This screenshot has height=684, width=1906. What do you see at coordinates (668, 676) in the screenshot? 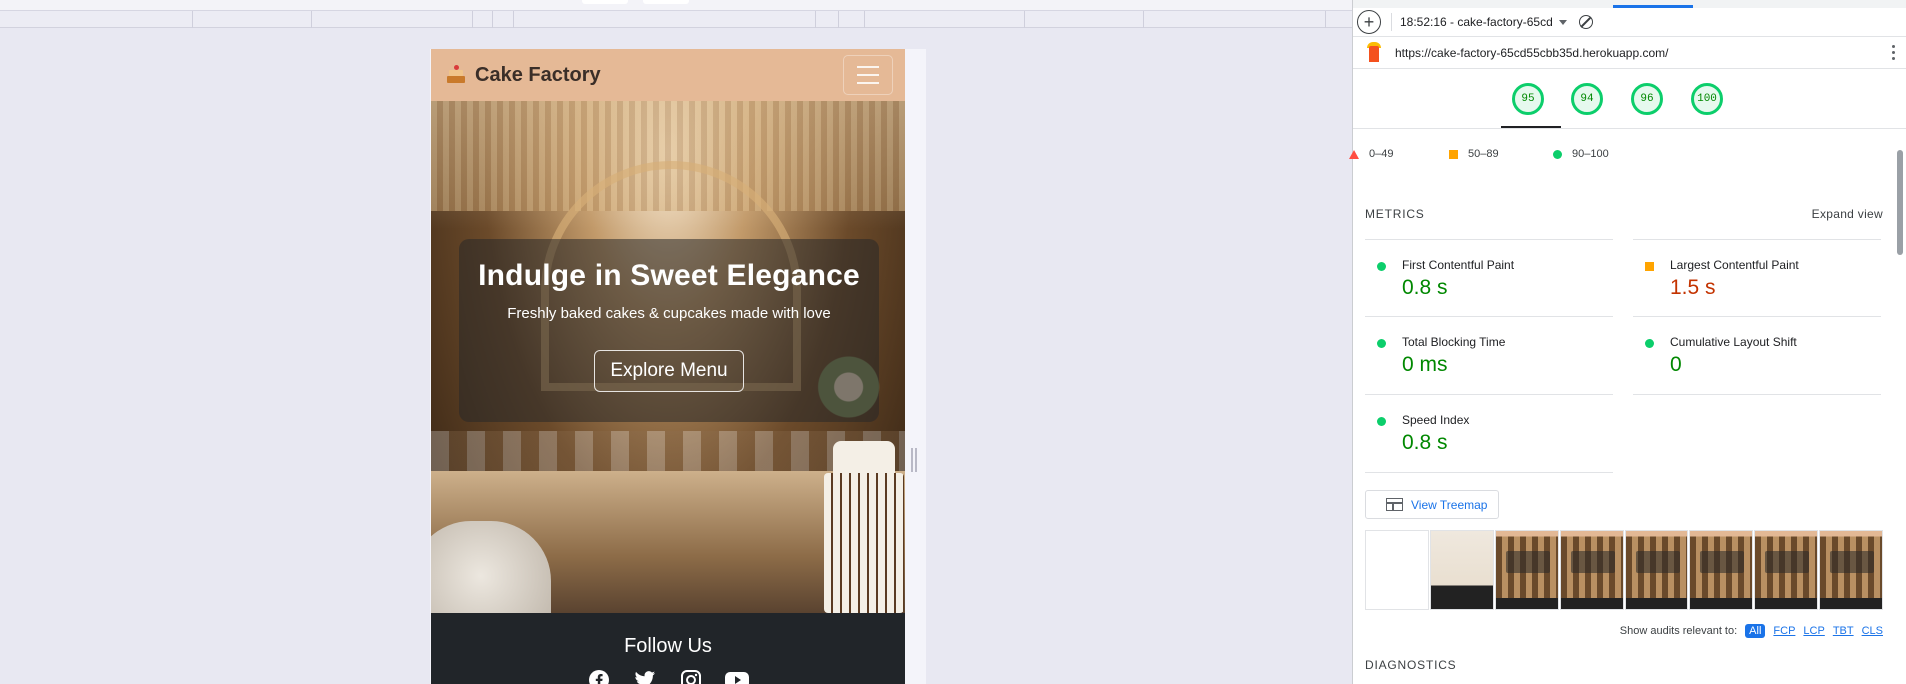
I see `social-links` at bounding box center [668, 676].